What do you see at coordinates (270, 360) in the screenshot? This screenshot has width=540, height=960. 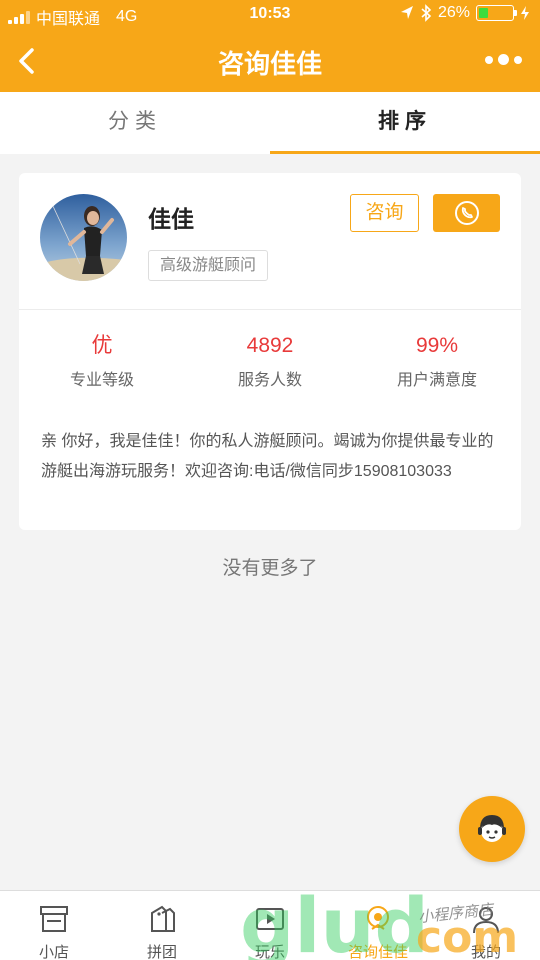 I see `stat-served: 4892 服务人数` at bounding box center [270, 360].